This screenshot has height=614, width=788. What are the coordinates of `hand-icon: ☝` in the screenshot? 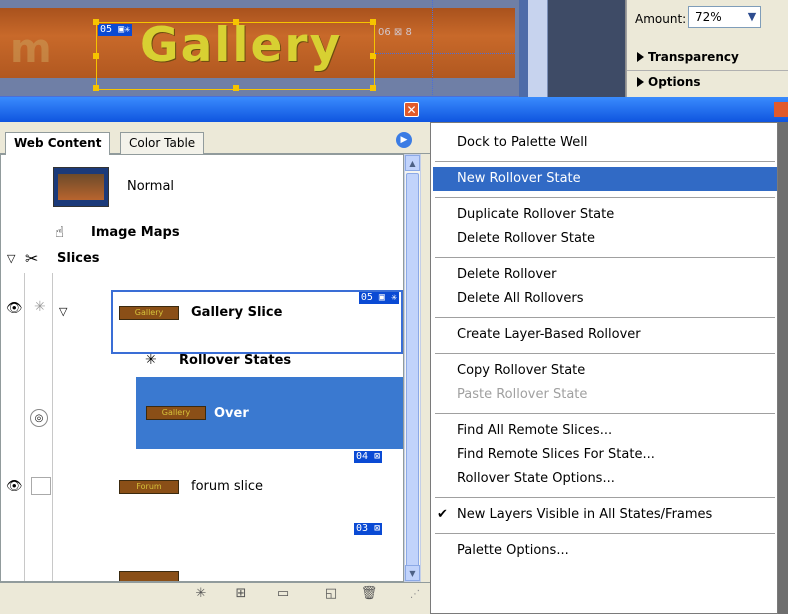 It's located at (60, 232).